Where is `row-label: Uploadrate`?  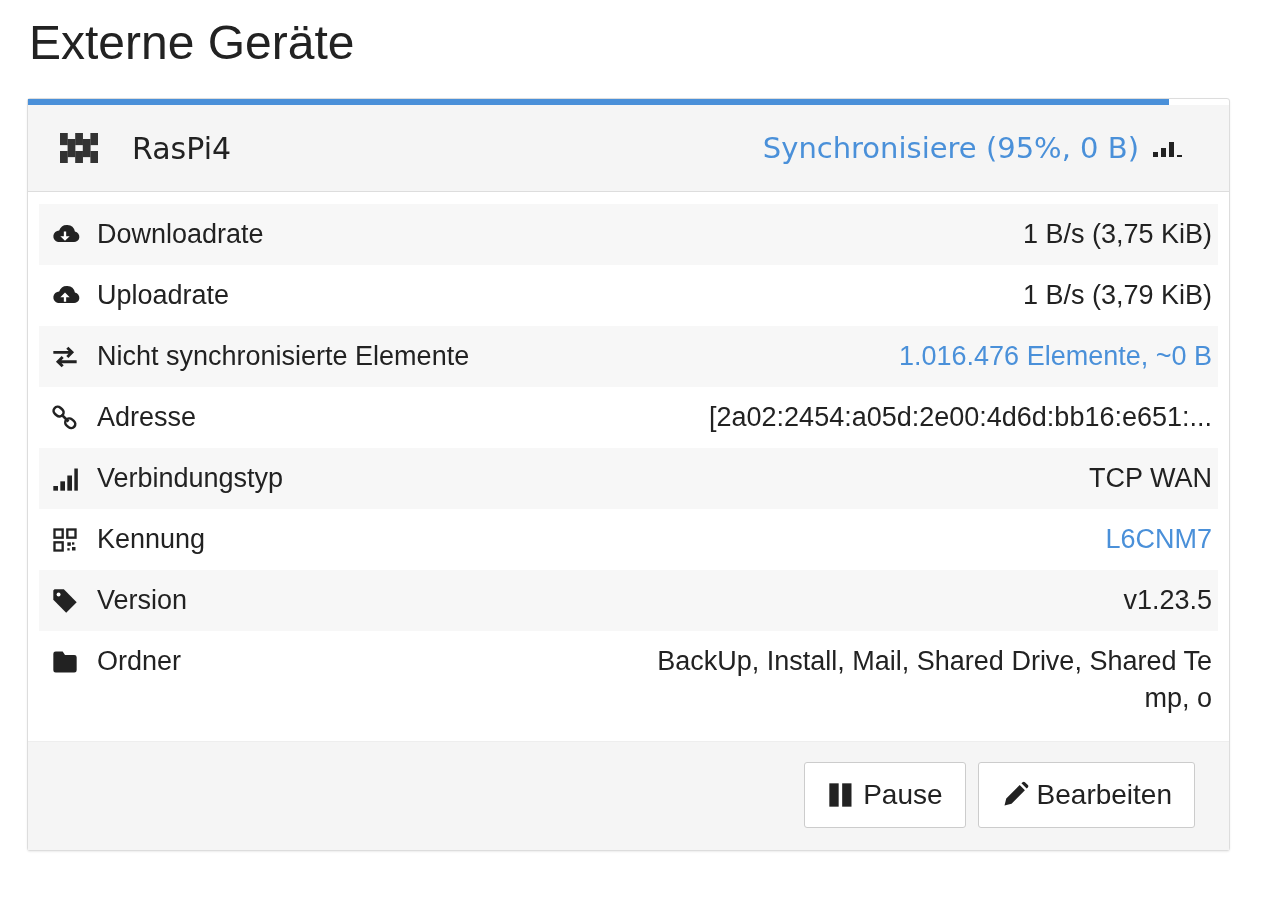 row-label: Uploadrate is located at coordinates (163, 295).